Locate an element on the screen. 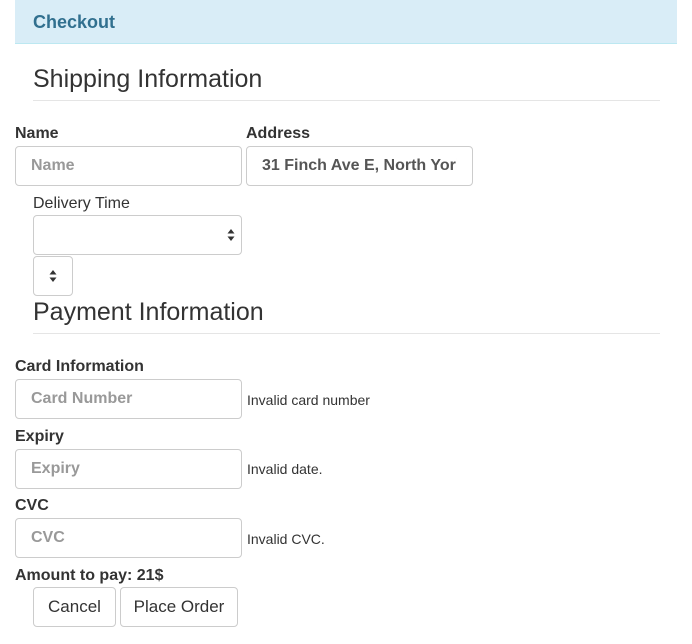 This screenshot has width=692, height=644. delivery-time-label: Delivery Time is located at coordinates (81, 203).